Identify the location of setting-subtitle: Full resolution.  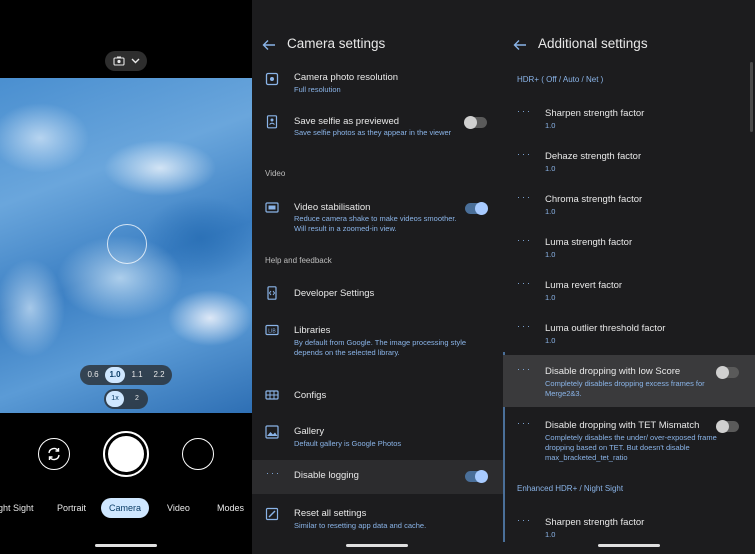
(317, 89).